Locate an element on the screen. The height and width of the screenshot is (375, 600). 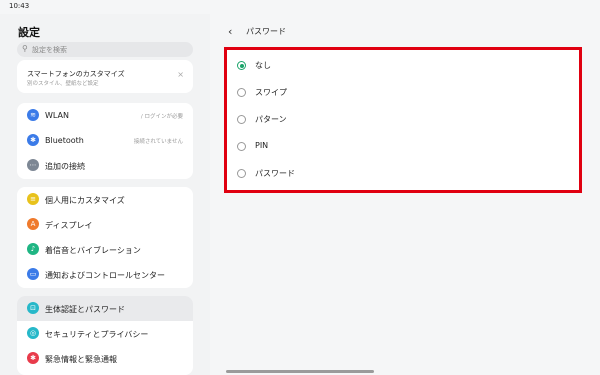
search-input: ⚲ 設定を検索 is located at coordinates (105, 49).